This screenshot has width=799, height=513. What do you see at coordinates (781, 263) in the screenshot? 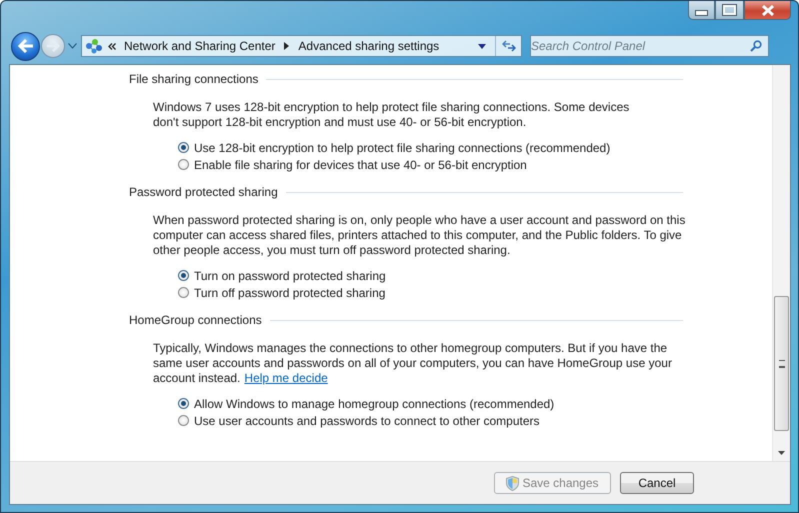
I see `vertical-scrollbar` at bounding box center [781, 263].